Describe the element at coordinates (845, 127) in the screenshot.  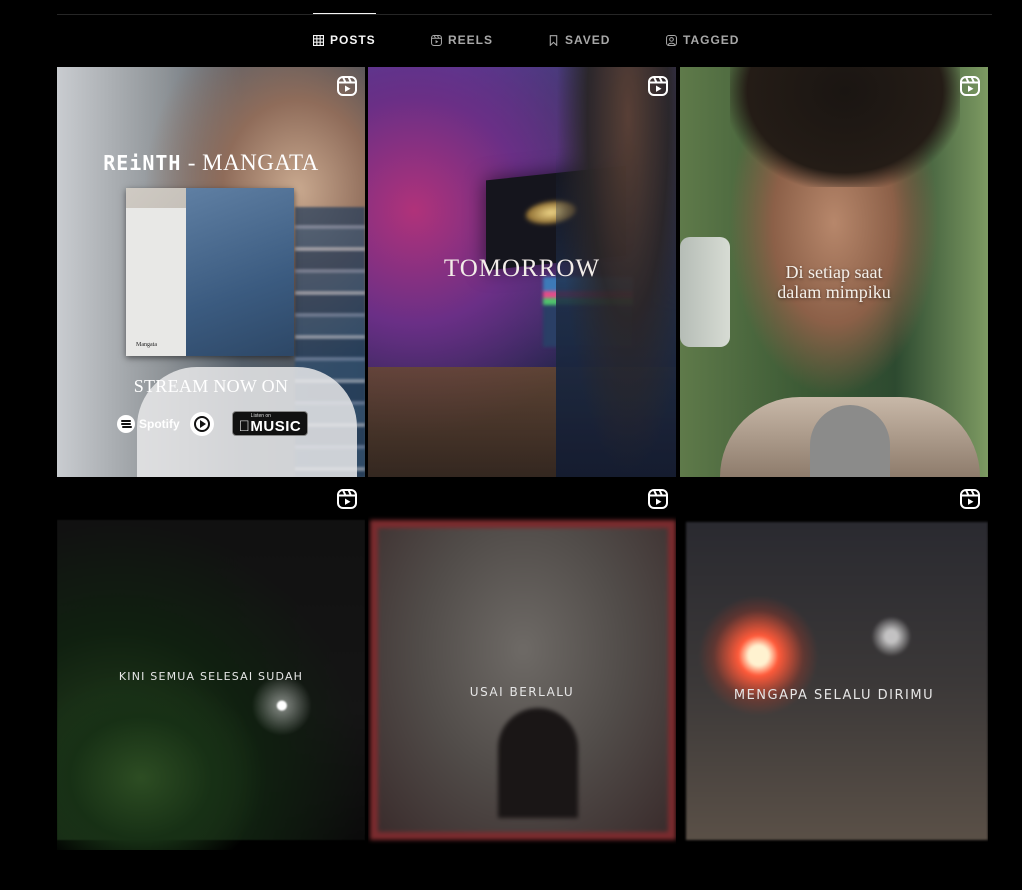
I see `background-hair` at that location.